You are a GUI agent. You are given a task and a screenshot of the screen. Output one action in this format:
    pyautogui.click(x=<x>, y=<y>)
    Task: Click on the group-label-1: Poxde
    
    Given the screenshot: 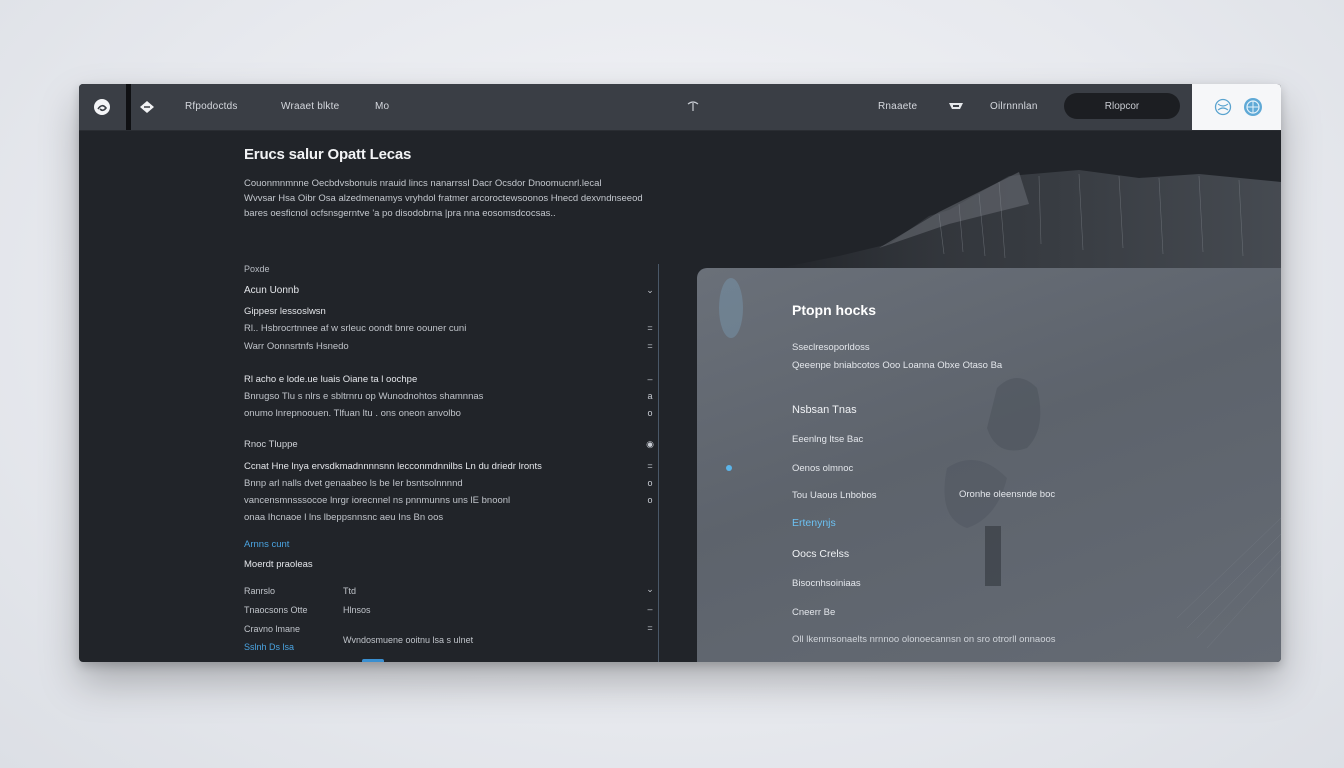 What is the action you would take?
    pyautogui.click(x=257, y=269)
    